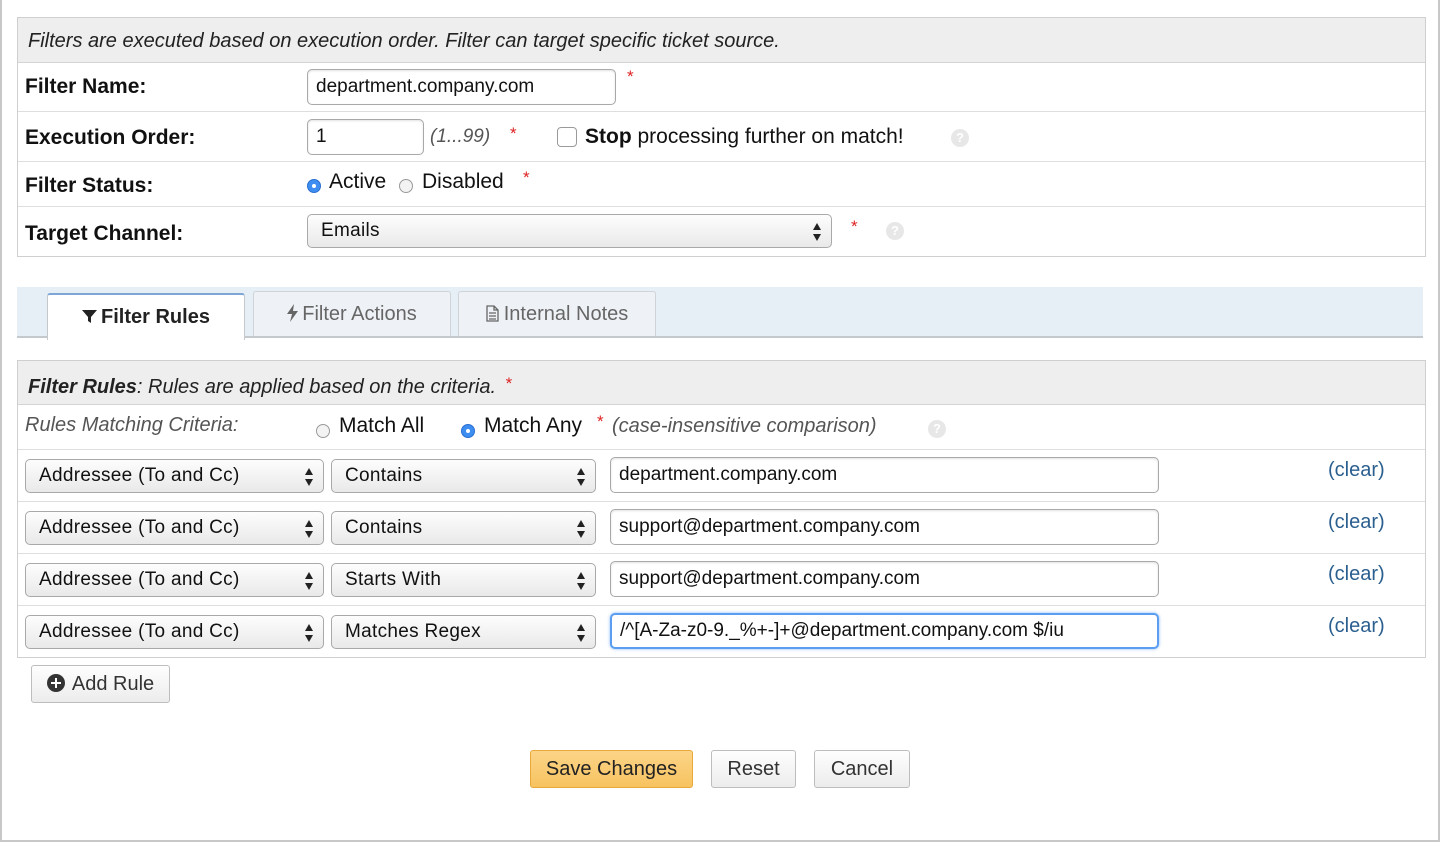  Describe the element at coordinates (611, 769) in the screenshot. I see `save-changes-button: Save Changes` at that location.